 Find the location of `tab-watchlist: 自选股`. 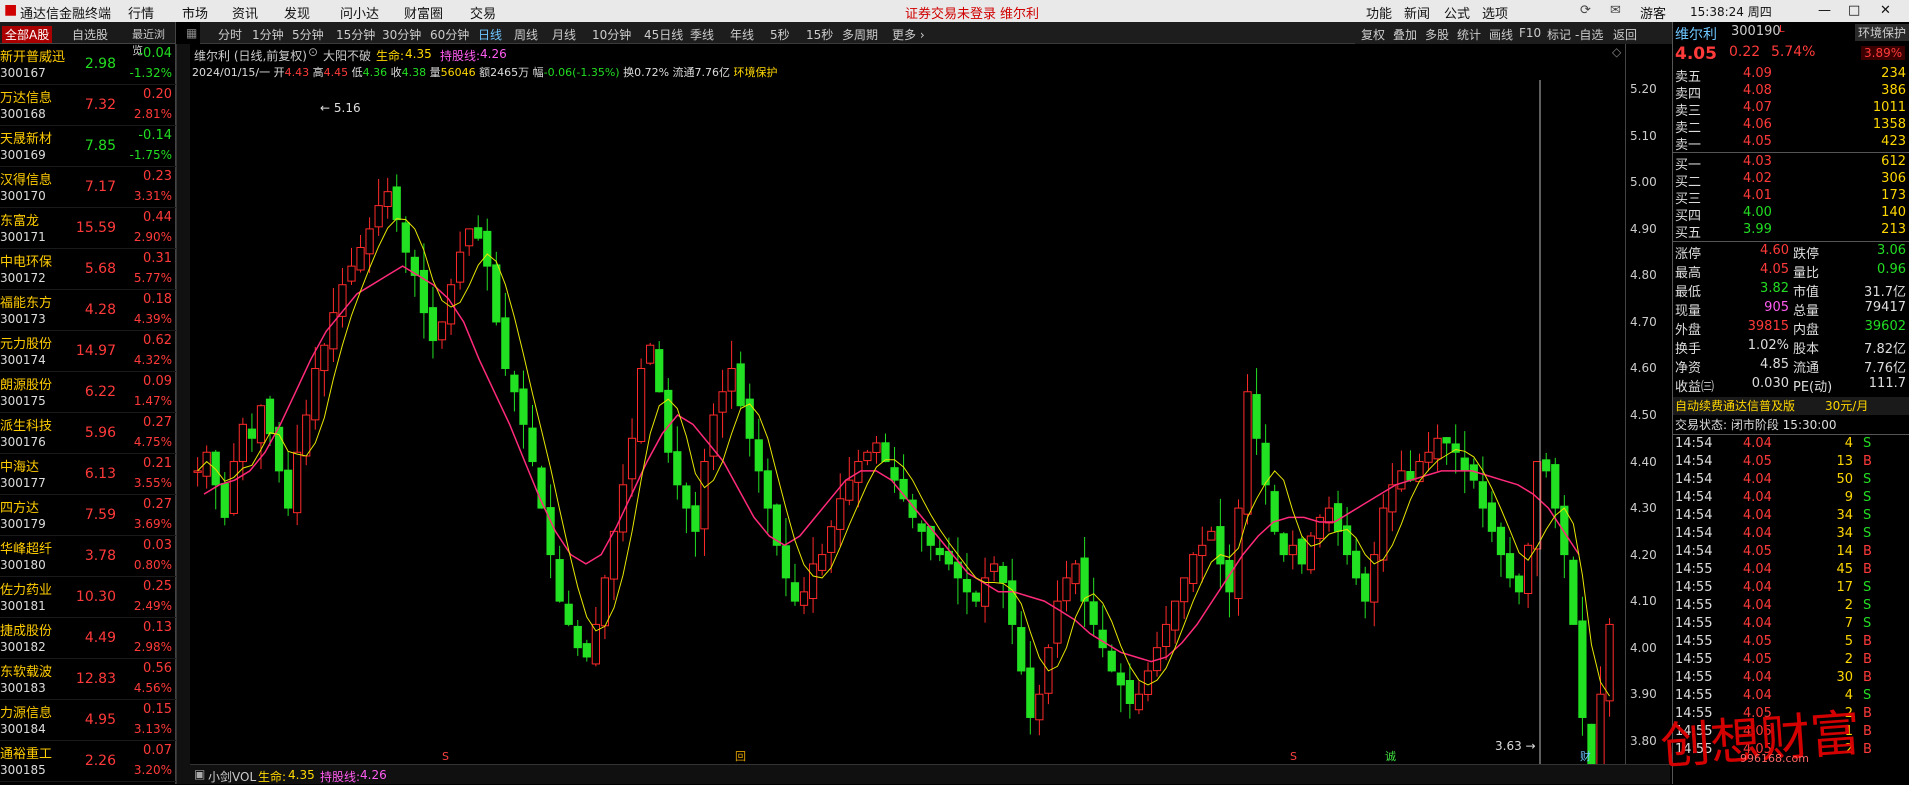

tab-watchlist: 自选股 is located at coordinates (90, 34).